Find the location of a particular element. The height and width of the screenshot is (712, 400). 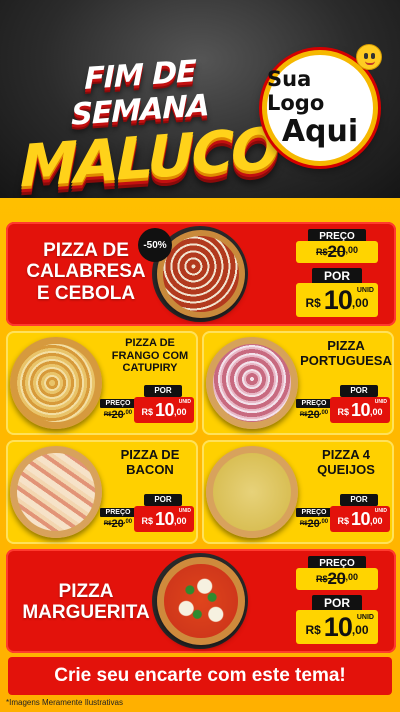

name-line: FRANGO COM is located at coordinates (150, 355).